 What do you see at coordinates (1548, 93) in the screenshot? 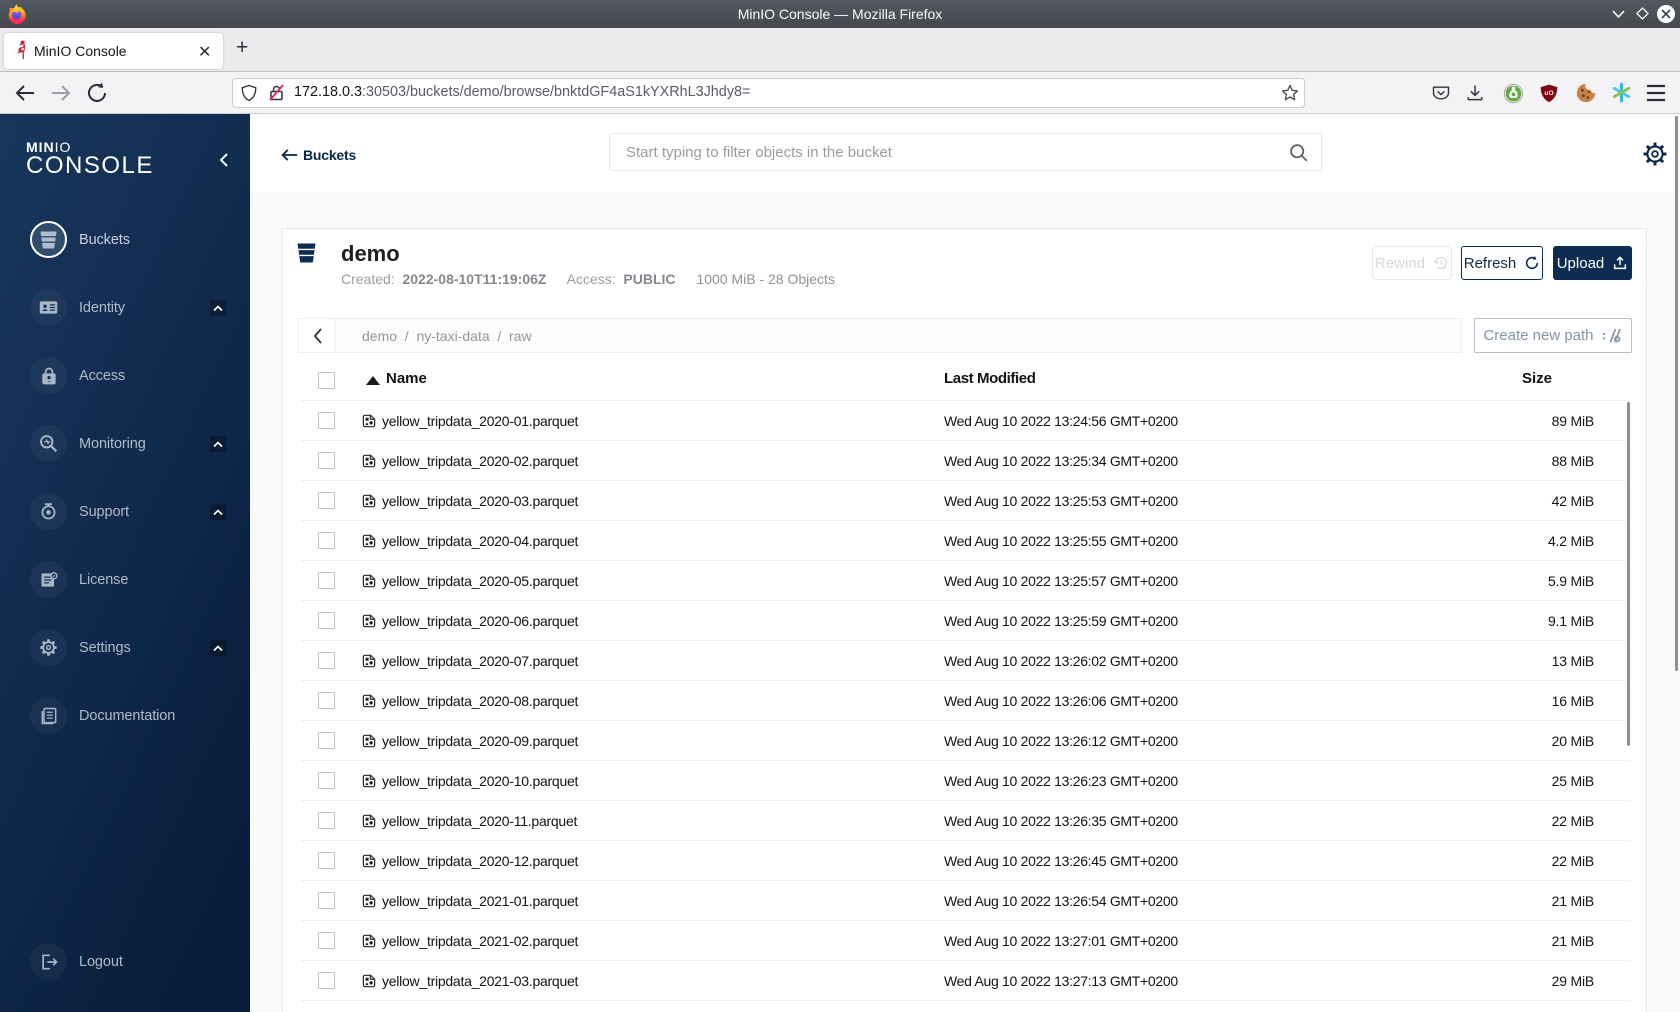
I see `svg-text: uO` at bounding box center [1548, 93].